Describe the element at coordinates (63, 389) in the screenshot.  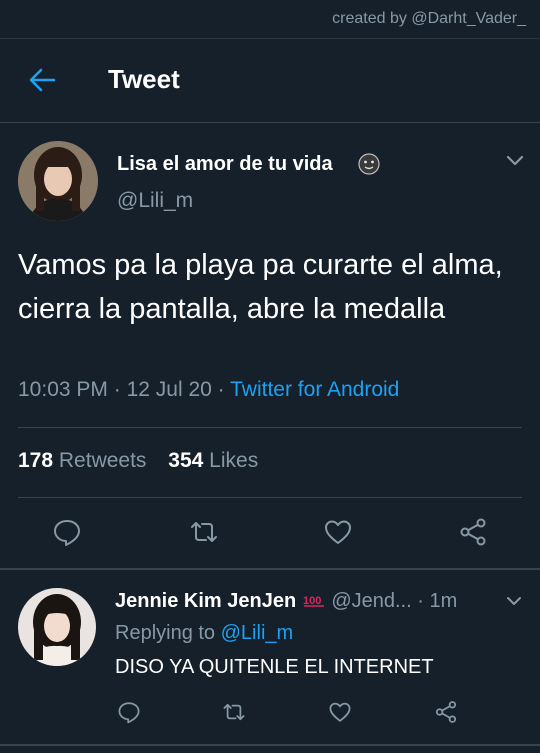
I see `tweet-time: 10:03 PM` at that location.